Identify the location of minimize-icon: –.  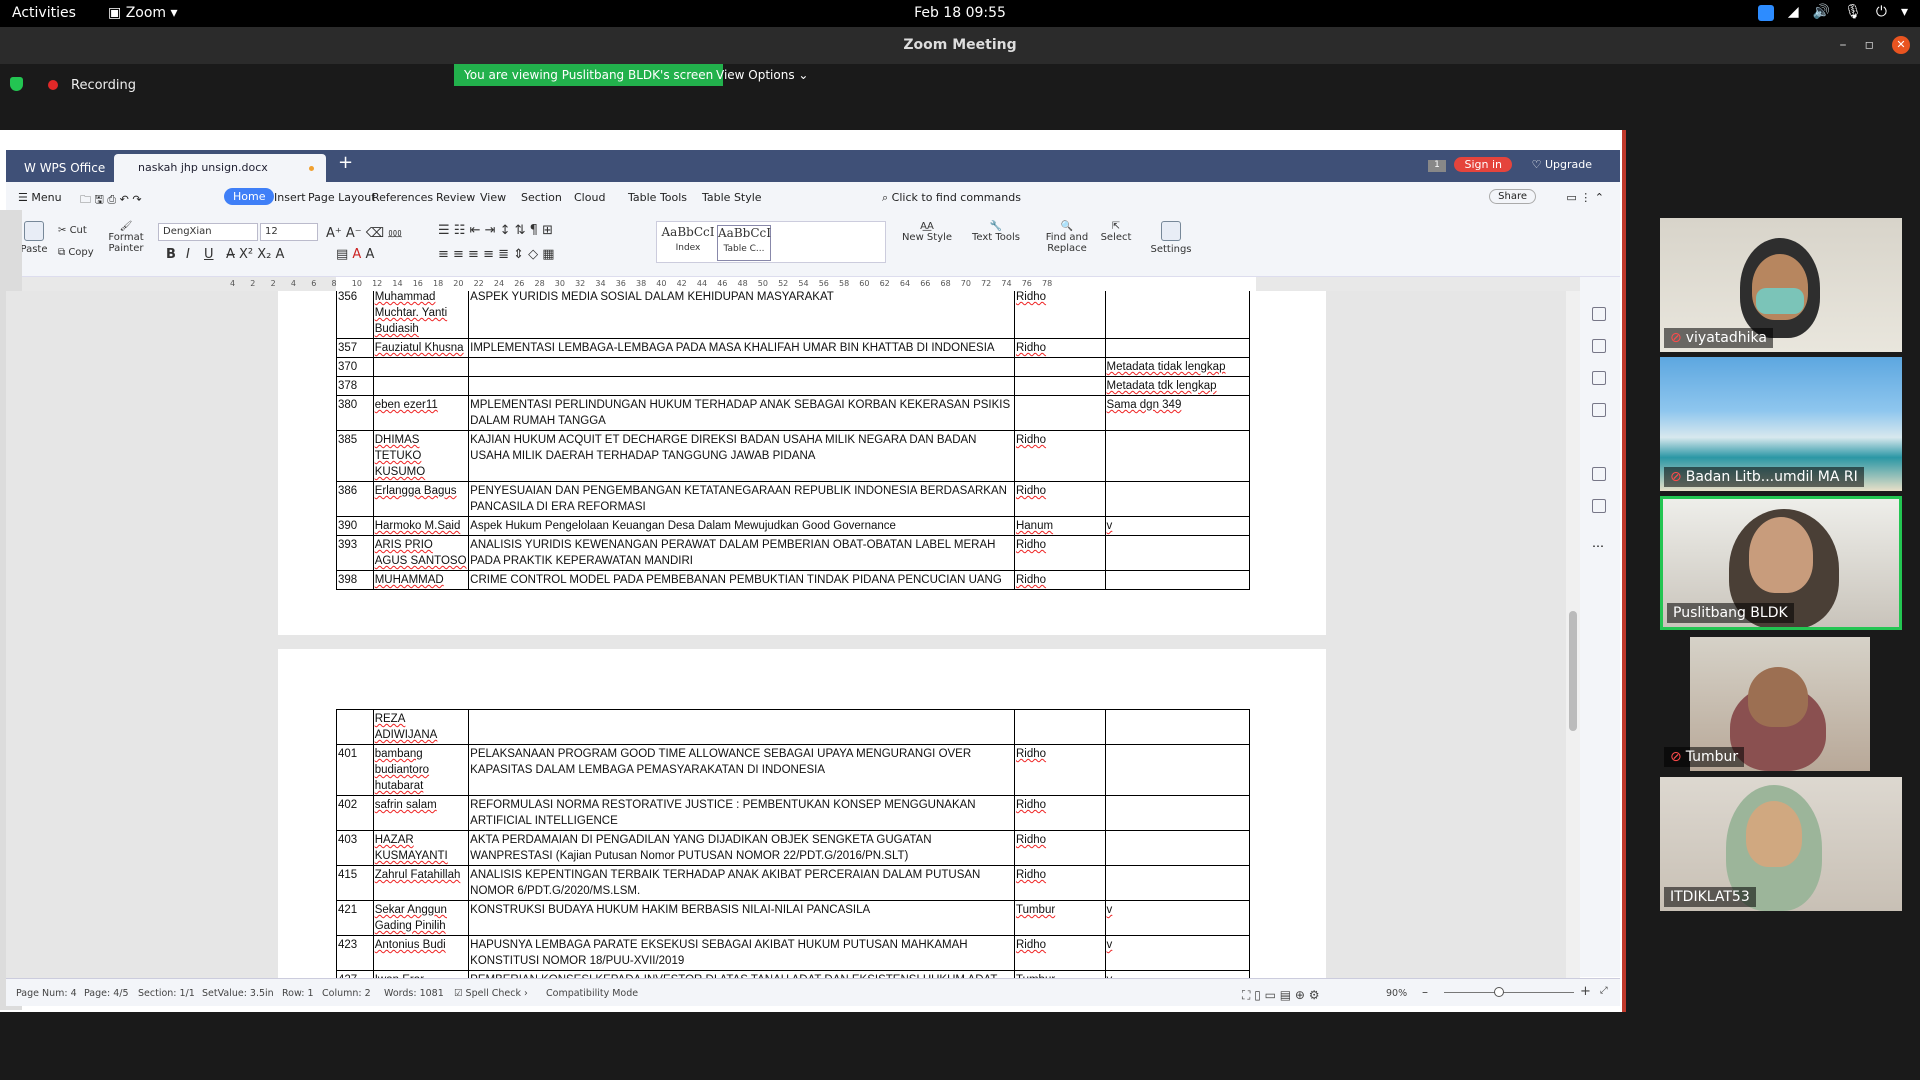
(1843, 45).